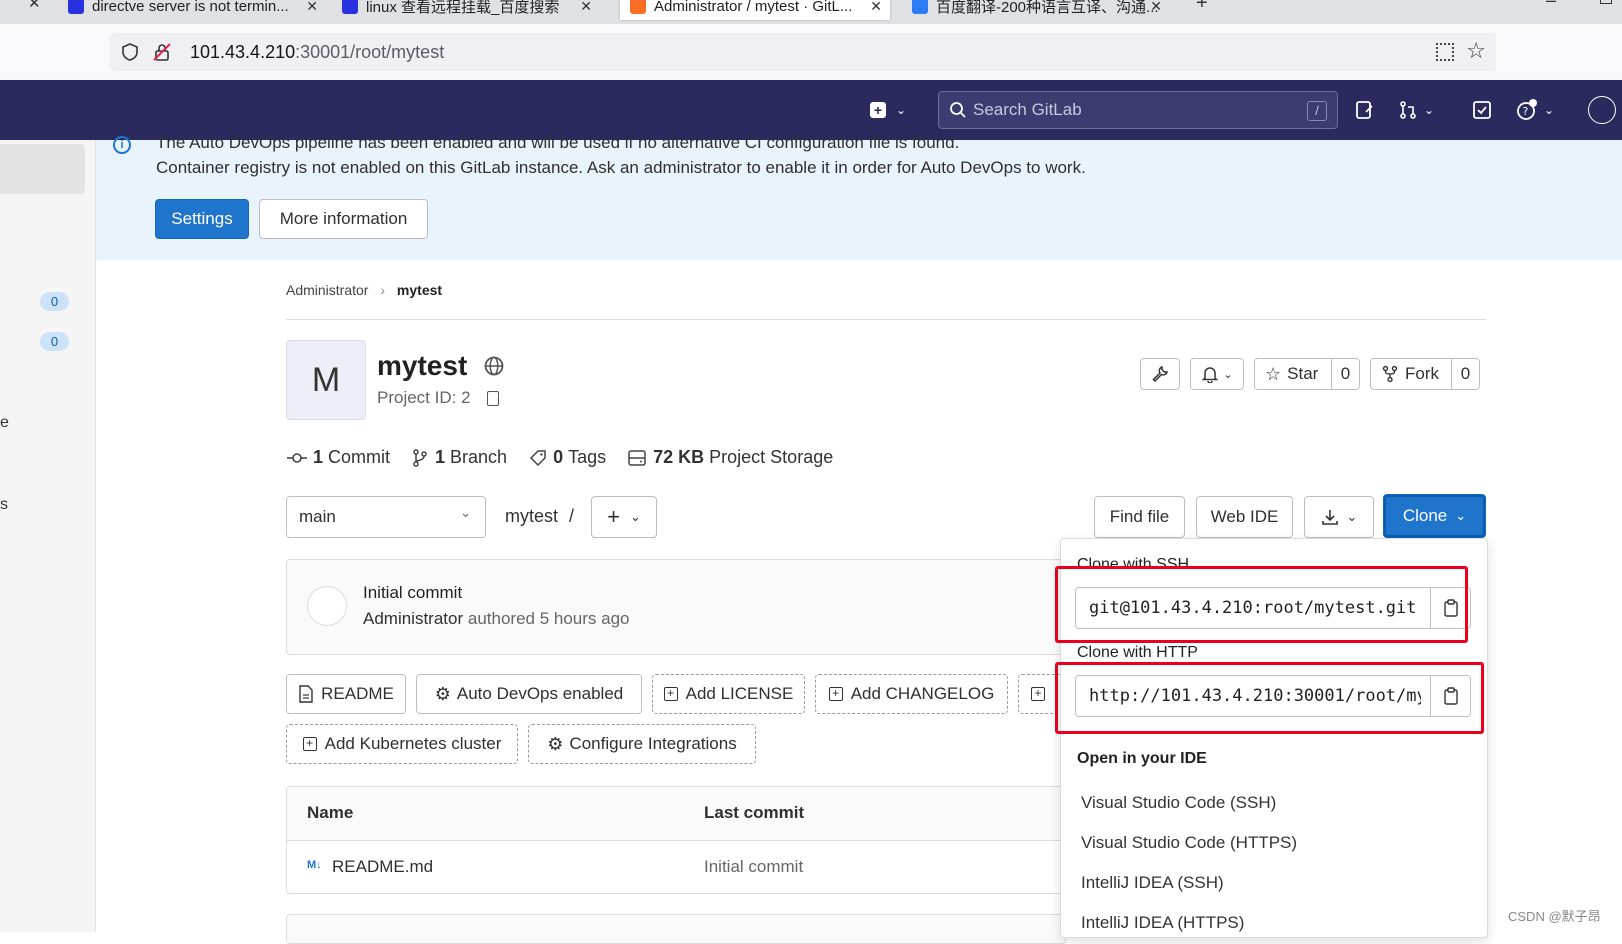 This screenshot has height=944, width=1622. Describe the element at coordinates (383, 290) in the screenshot. I see `chevron-right-icon: ›` at that location.